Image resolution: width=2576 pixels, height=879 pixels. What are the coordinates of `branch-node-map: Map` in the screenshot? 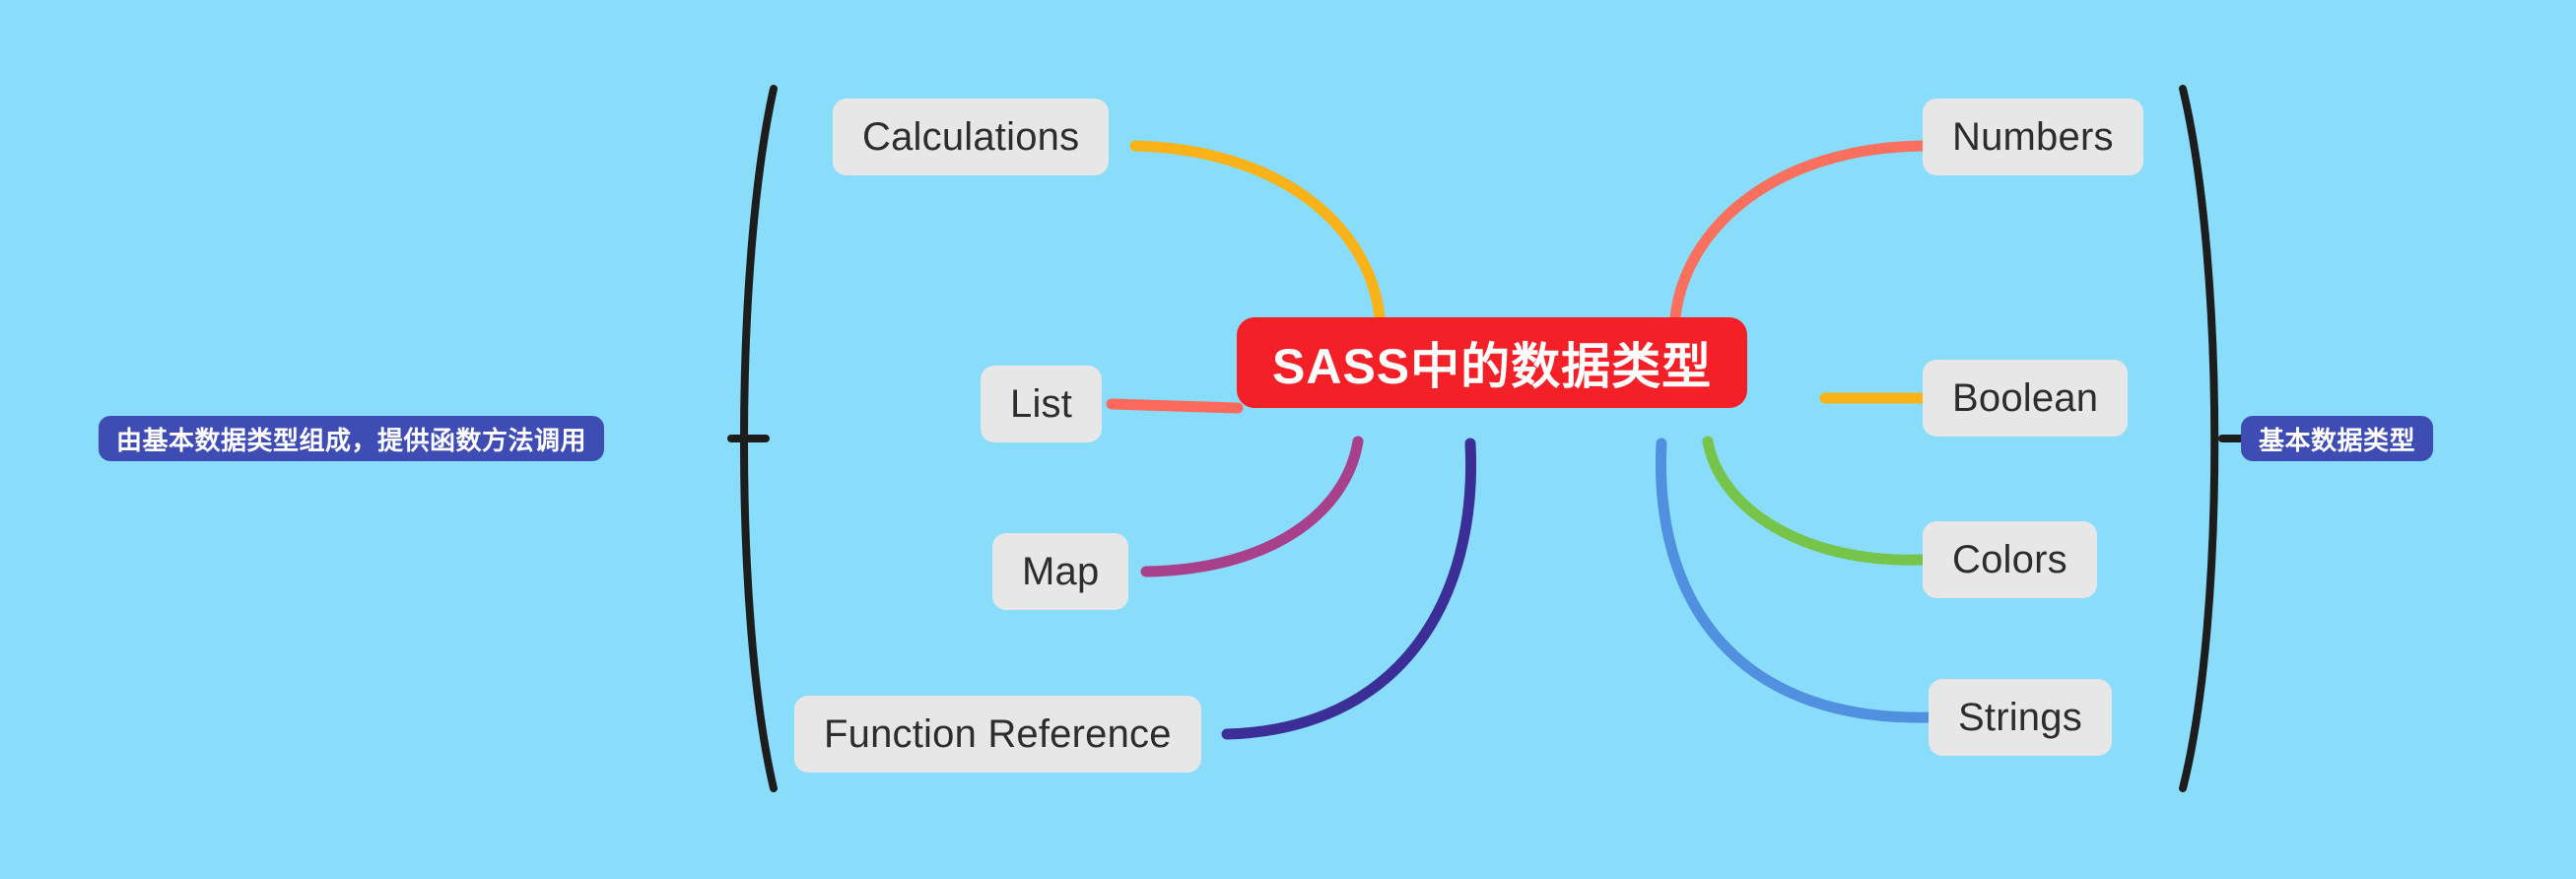 It's located at (1060, 571).